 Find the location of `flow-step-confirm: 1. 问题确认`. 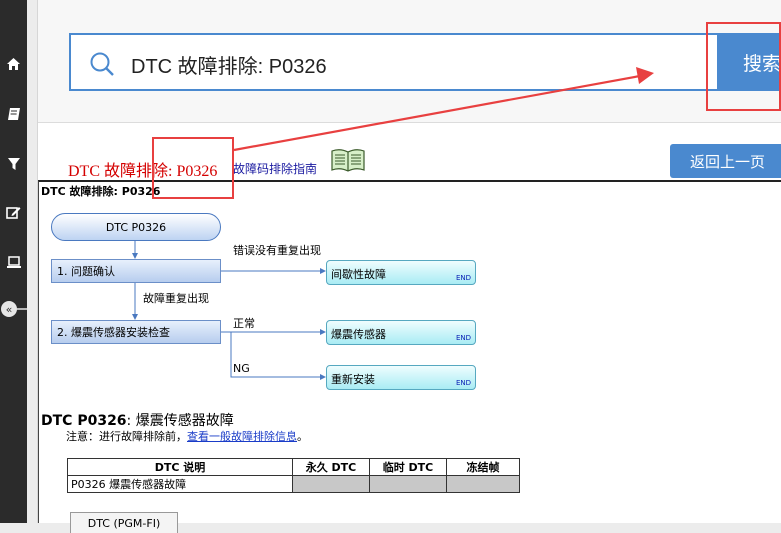

flow-step-confirm: 1. 问题确认 is located at coordinates (136, 271).